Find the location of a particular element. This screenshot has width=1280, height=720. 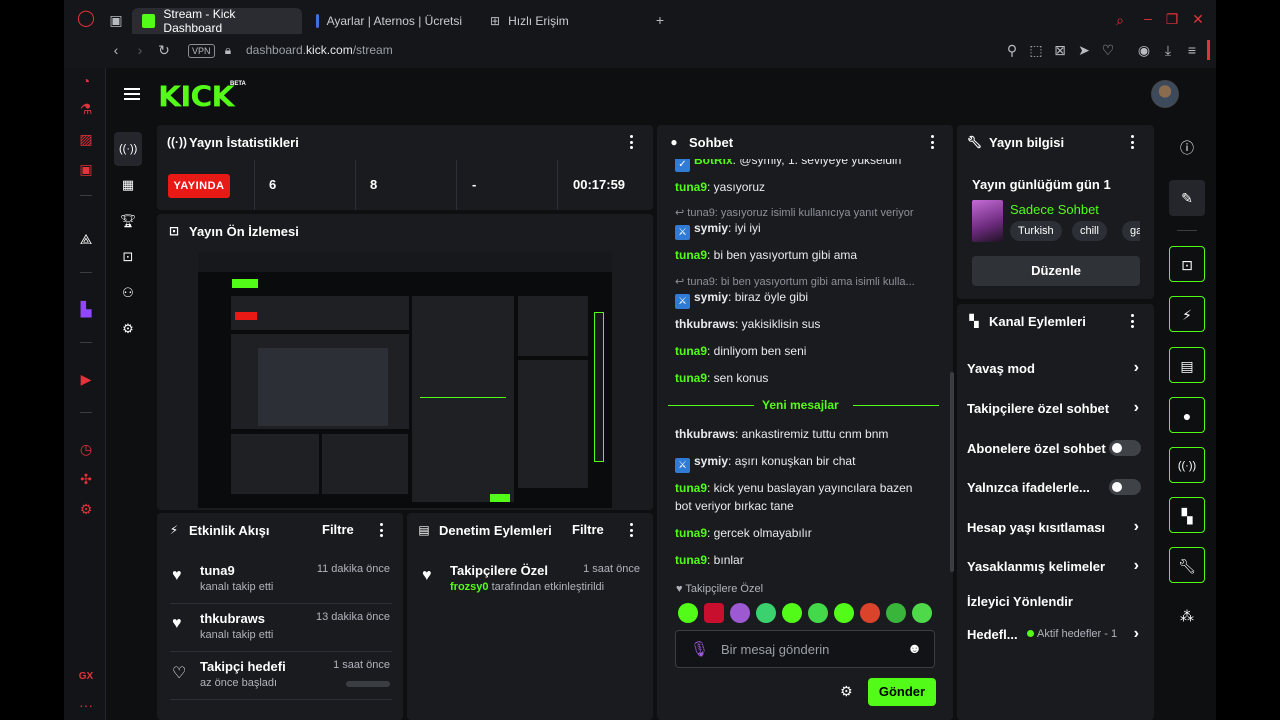

activity-user: thkubraws is located at coordinates (232, 618).